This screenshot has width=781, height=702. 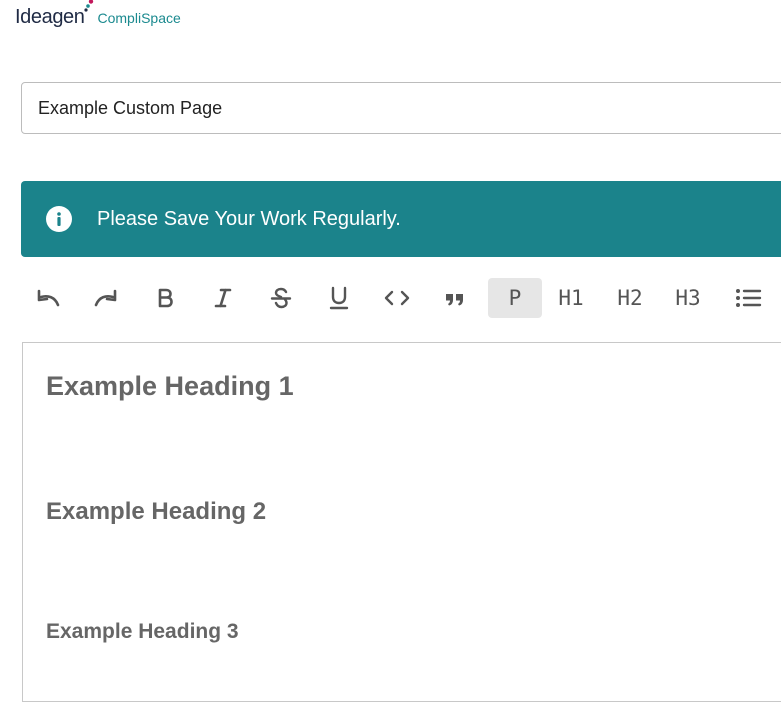 I want to click on blockquote-button, so click(x=455, y=298).